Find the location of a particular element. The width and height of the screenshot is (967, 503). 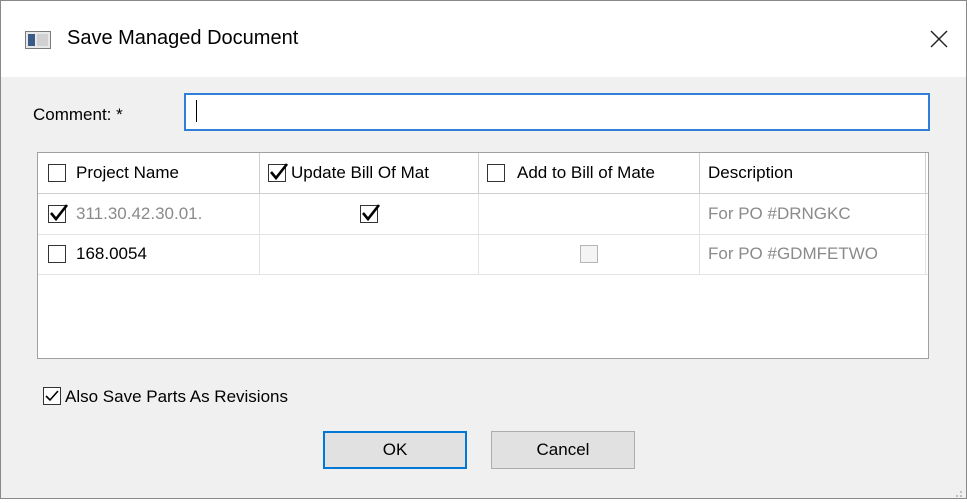

column-update-bom: Update Bill Of Mat is located at coordinates (369, 173).